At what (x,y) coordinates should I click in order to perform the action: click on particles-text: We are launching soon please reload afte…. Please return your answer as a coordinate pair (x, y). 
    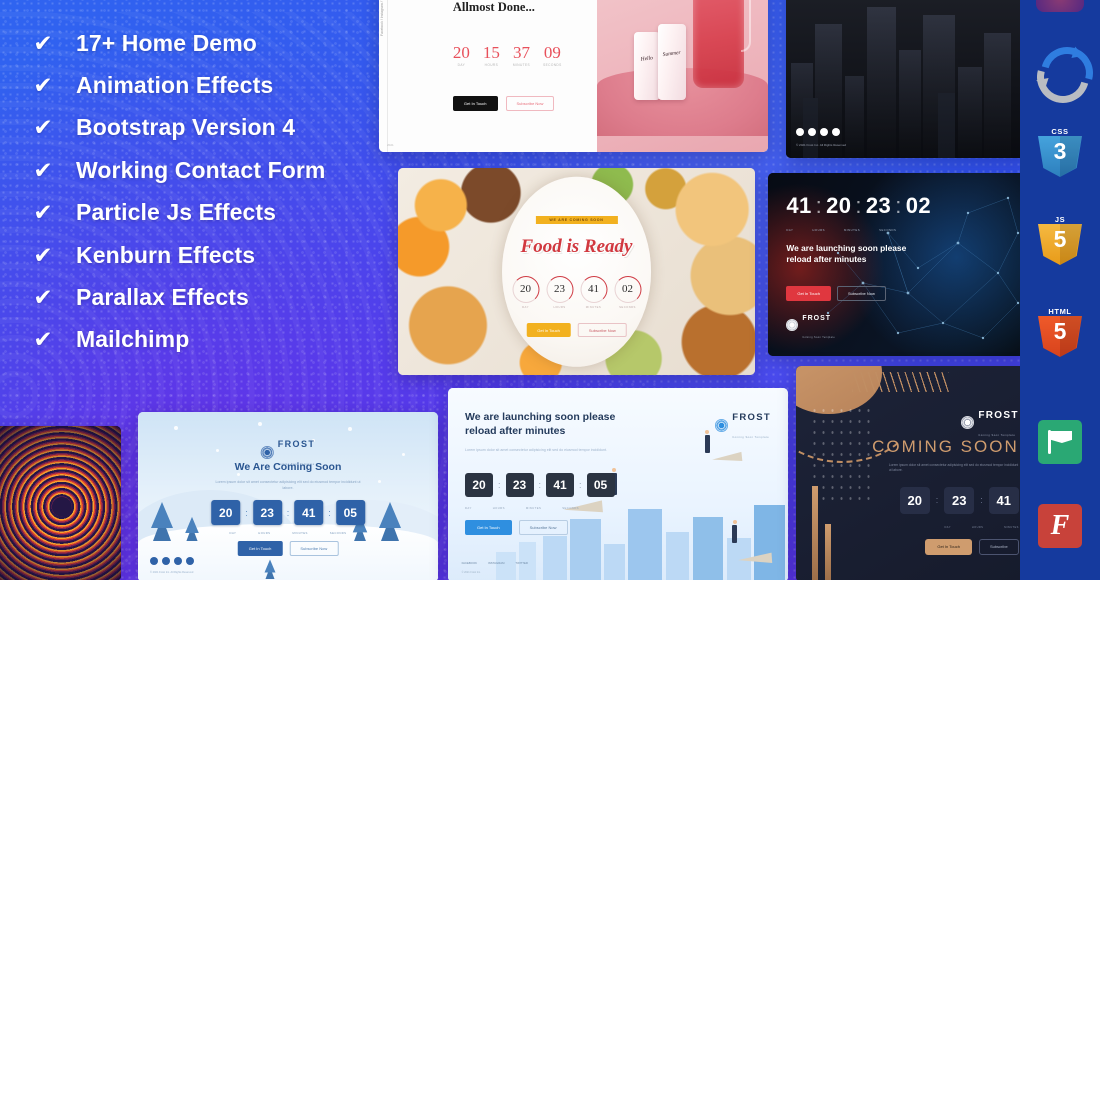
    Looking at the image, I should click on (846, 254).